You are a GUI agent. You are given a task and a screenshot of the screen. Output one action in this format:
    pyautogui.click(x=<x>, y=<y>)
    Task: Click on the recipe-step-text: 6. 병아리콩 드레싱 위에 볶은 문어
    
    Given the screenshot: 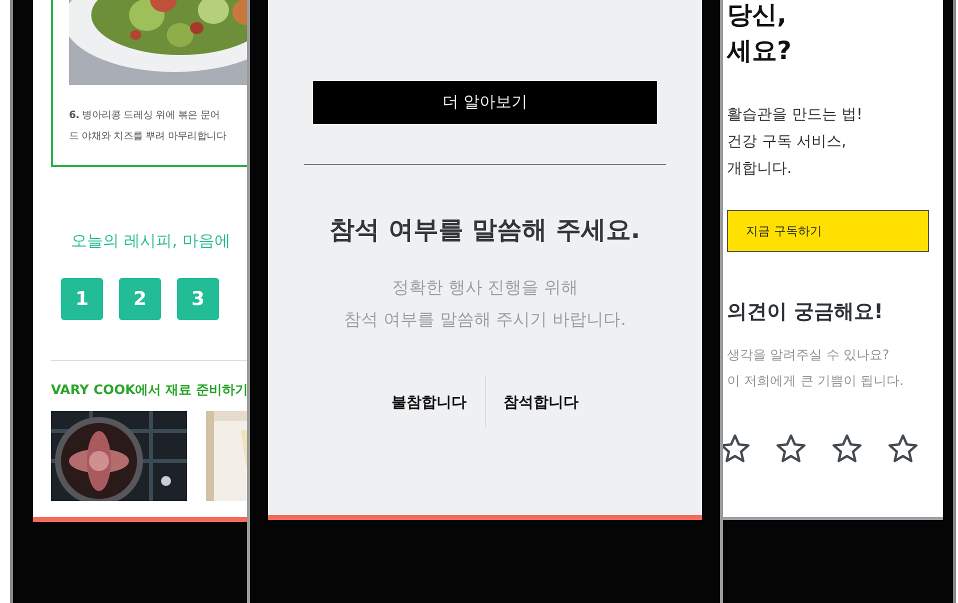 What is the action you would take?
    pyautogui.click(x=145, y=116)
    